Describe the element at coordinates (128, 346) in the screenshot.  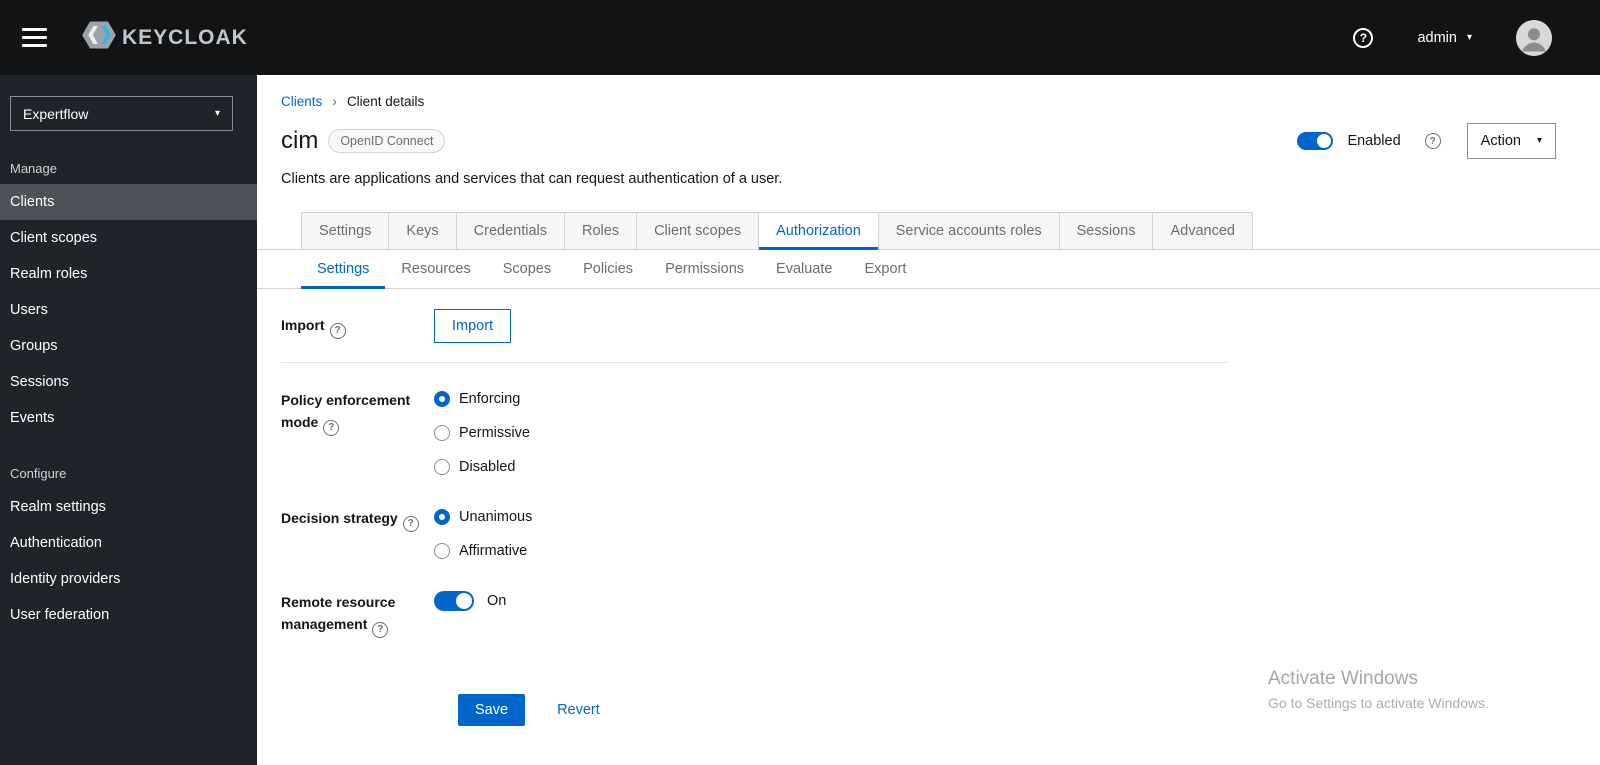
I see `sidebar-item-groups: Groups` at that location.